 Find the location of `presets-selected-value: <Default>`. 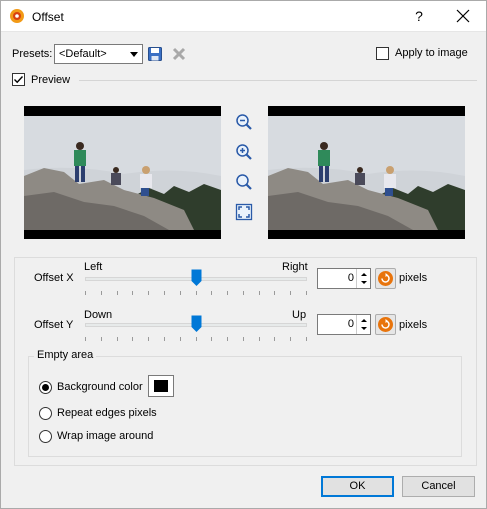

presets-selected-value: <Default> is located at coordinates (83, 54).